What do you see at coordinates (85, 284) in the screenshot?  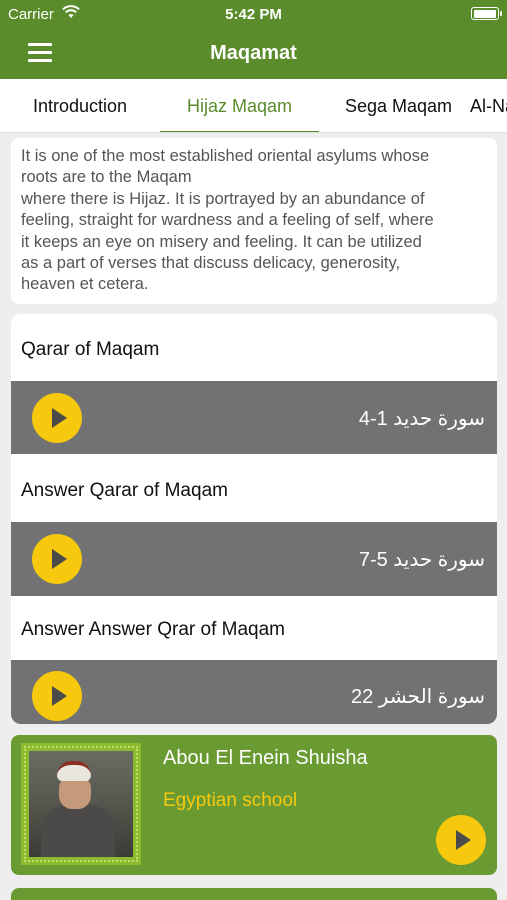 I see `description-line: heaven et cetera.` at bounding box center [85, 284].